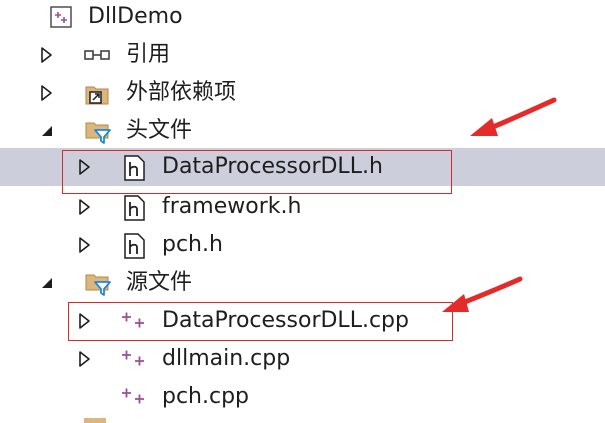  Describe the element at coordinates (61, 17) in the screenshot. I see `cpp-project-icon` at that location.